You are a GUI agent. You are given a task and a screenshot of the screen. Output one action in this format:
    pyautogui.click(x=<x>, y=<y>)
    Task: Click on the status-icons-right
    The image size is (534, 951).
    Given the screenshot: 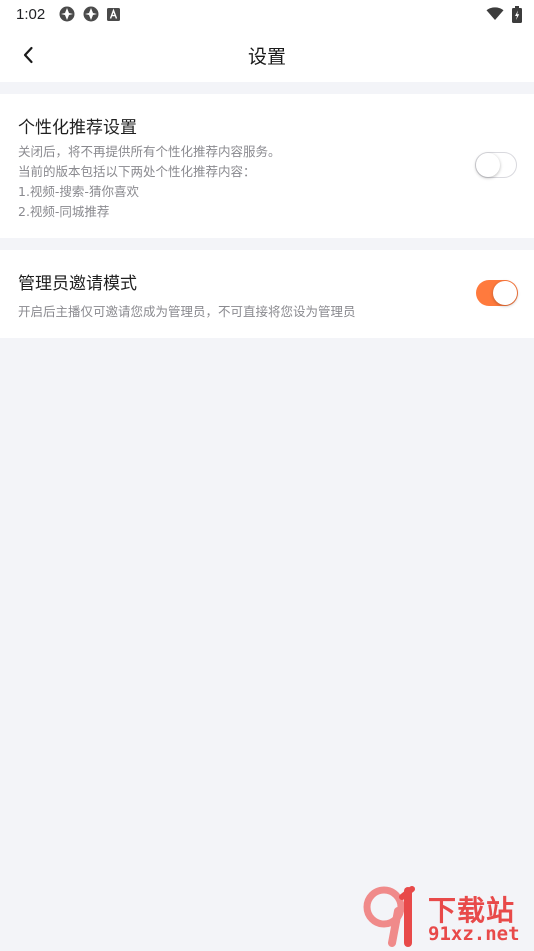 What is the action you would take?
    pyautogui.click(x=504, y=14)
    